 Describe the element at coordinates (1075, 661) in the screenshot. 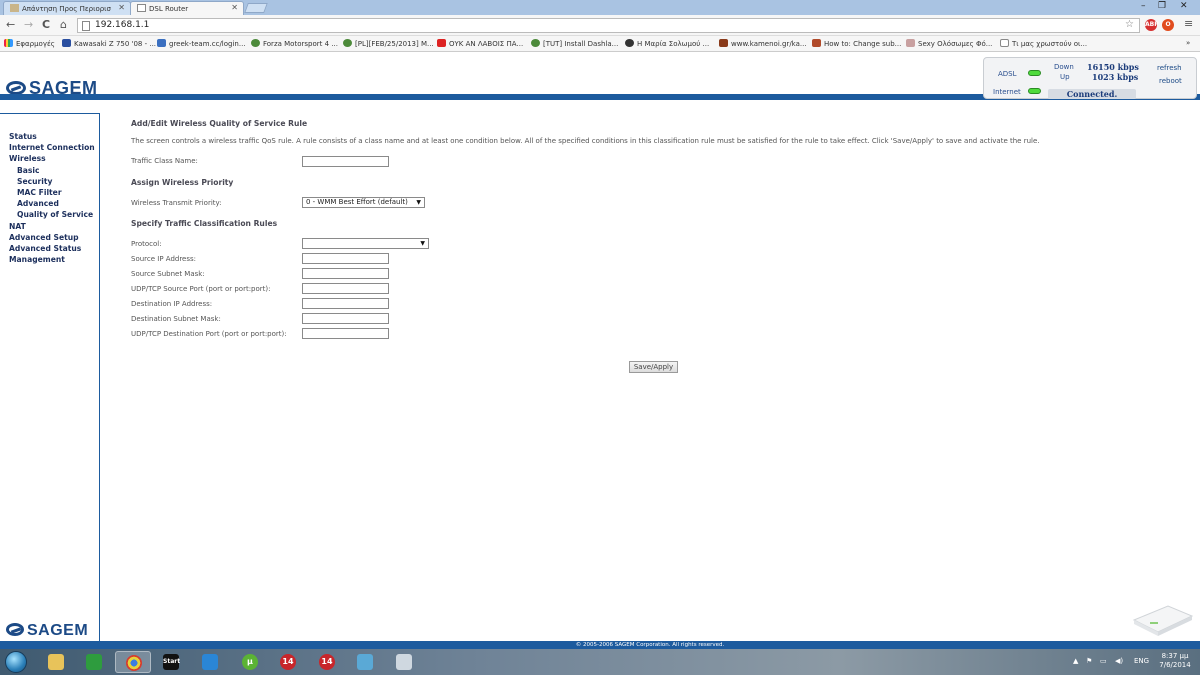

I see `tray-show-hidden-icon: ▲` at that location.